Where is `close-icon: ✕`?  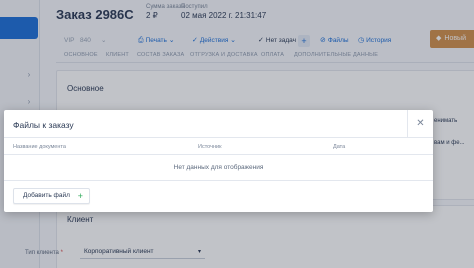 close-icon: ✕ is located at coordinates (420, 123).